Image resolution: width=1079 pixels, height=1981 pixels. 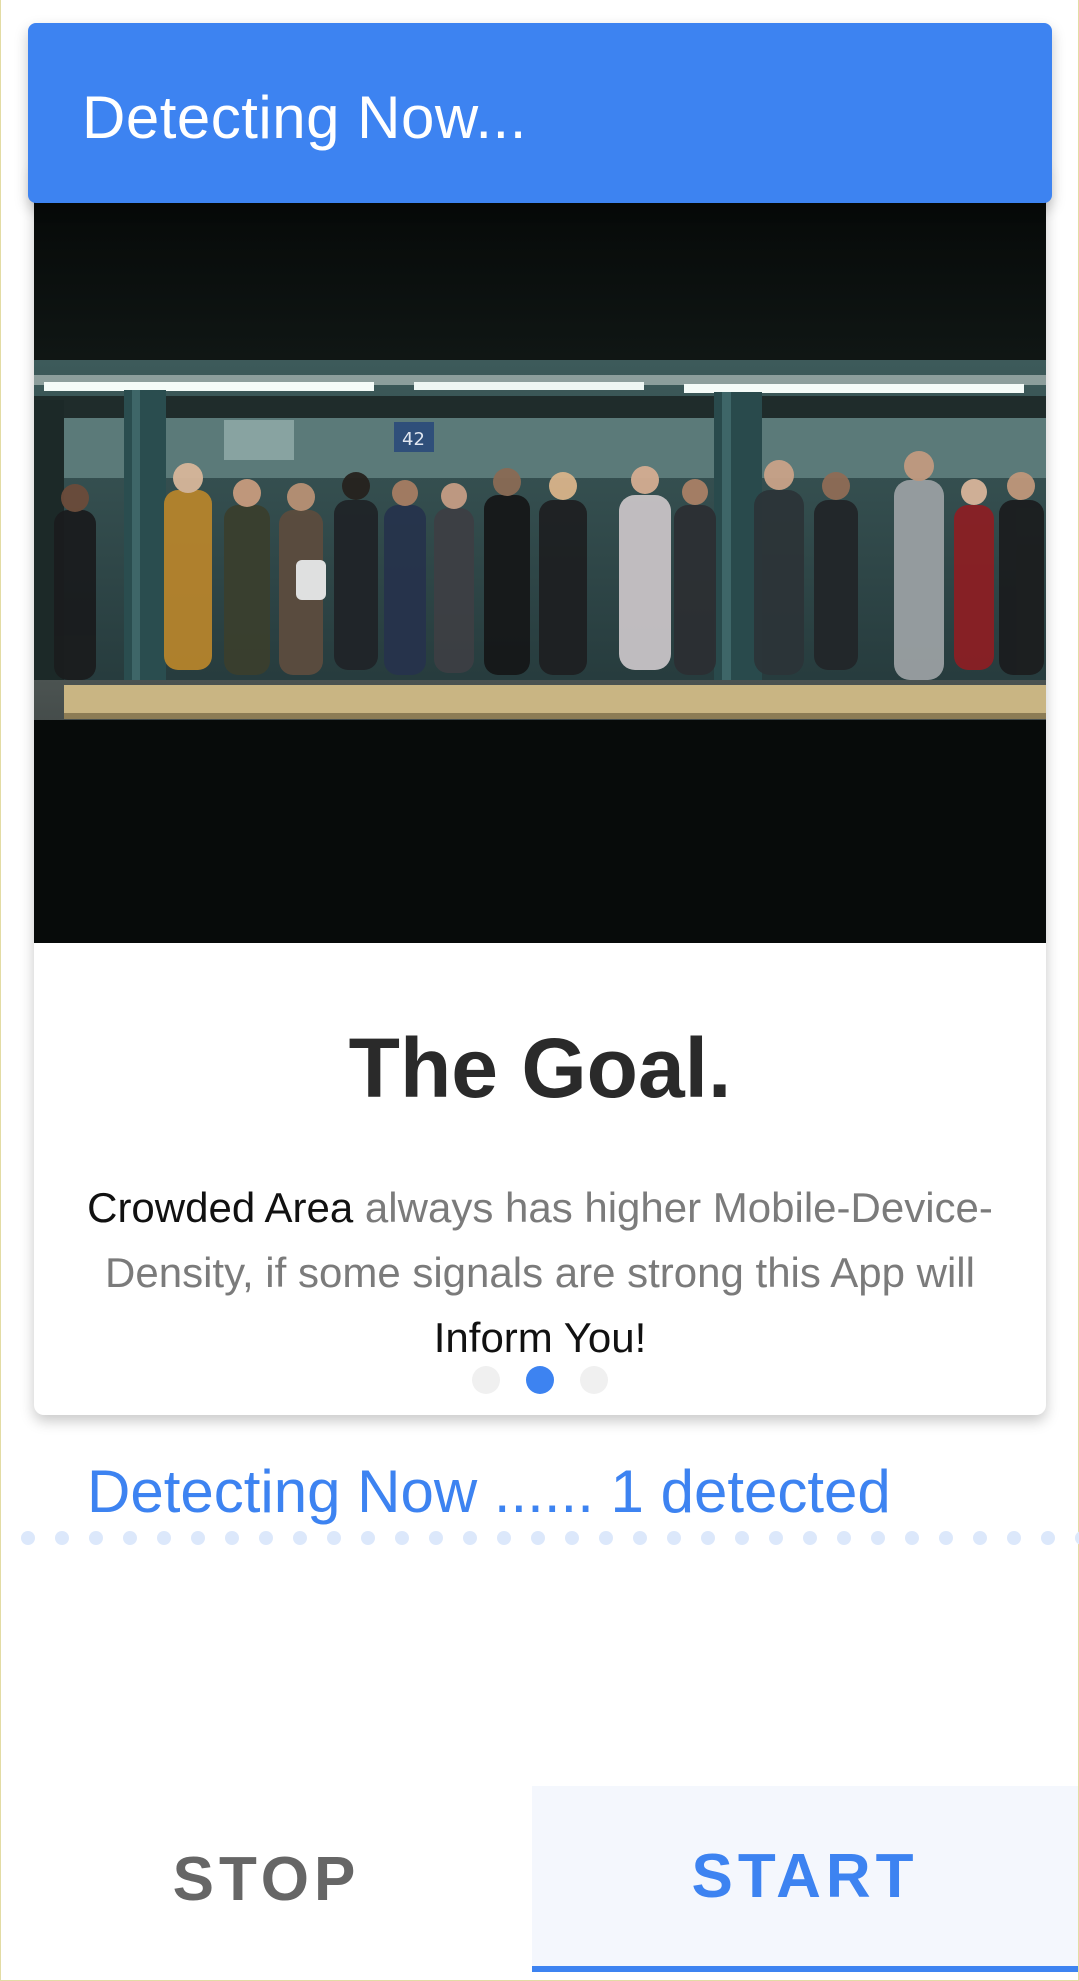 I want to click on detection-status: Detecting Now ...... 1 detected, so click(x=489, y=1491).